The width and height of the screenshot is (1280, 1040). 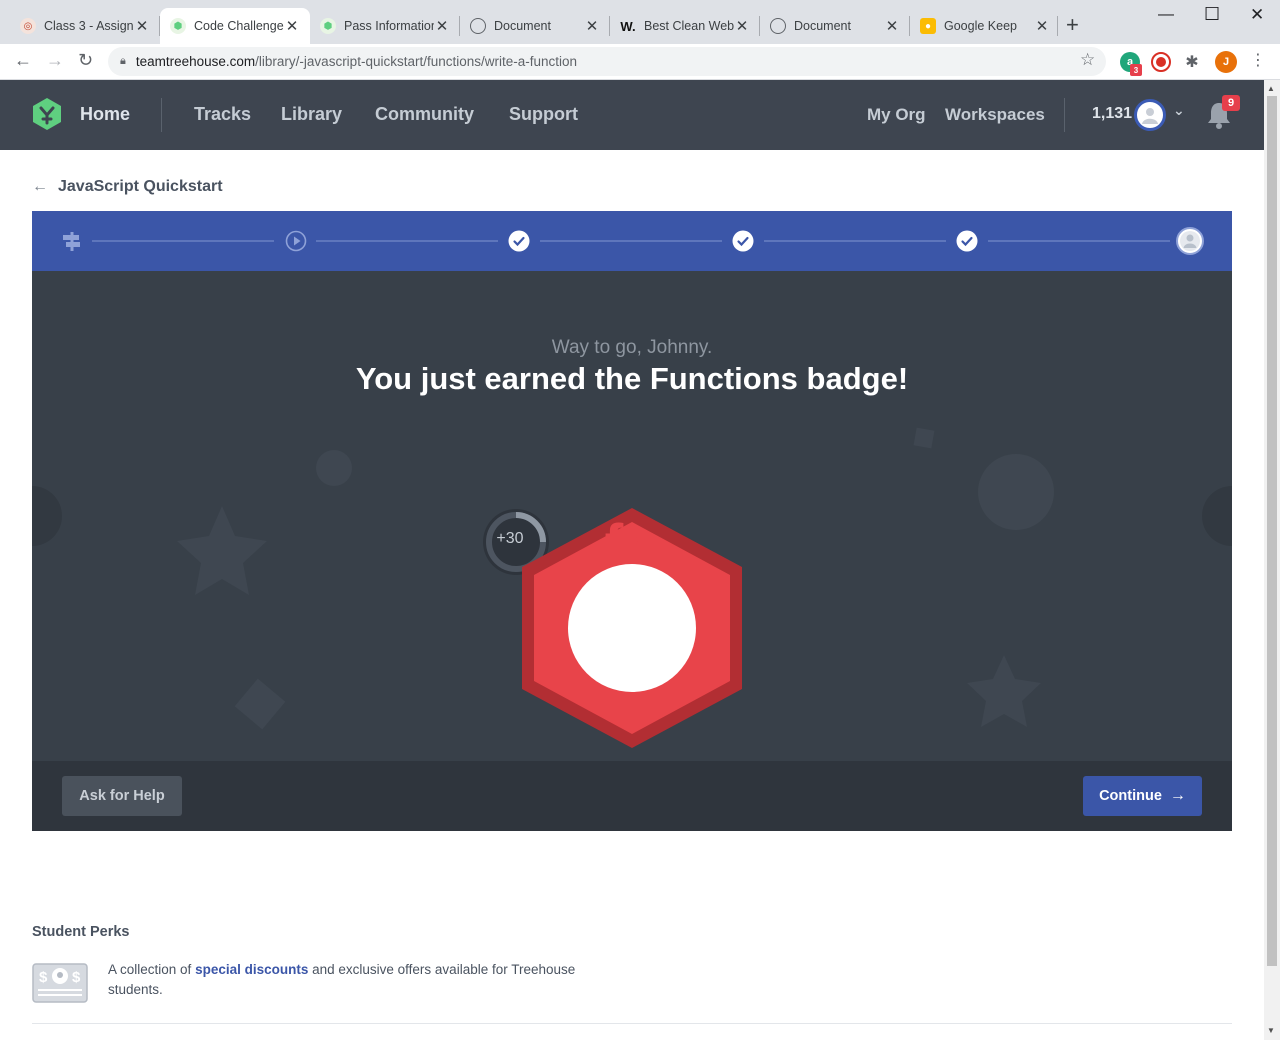 What do you see at coordinates (1231, 103) in the screenshot?
I see `notification-badge: 9` at bounding box center [1231, 103].